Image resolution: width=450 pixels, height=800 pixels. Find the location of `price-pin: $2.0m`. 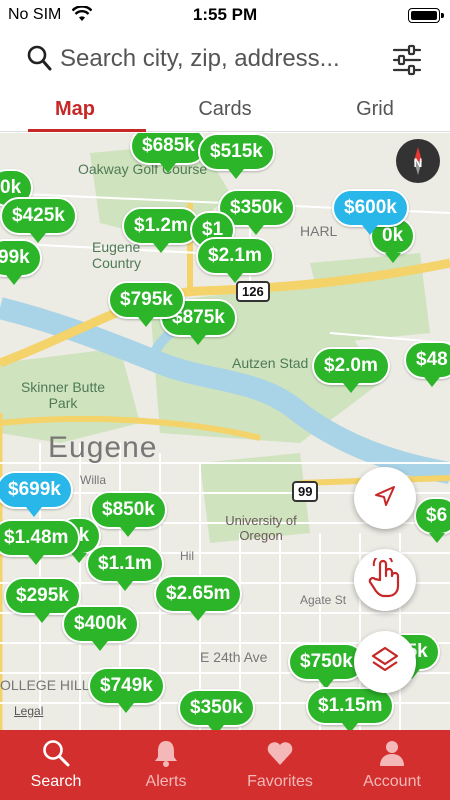

price-pin: $2.0m is located at coordinates (351, 370).